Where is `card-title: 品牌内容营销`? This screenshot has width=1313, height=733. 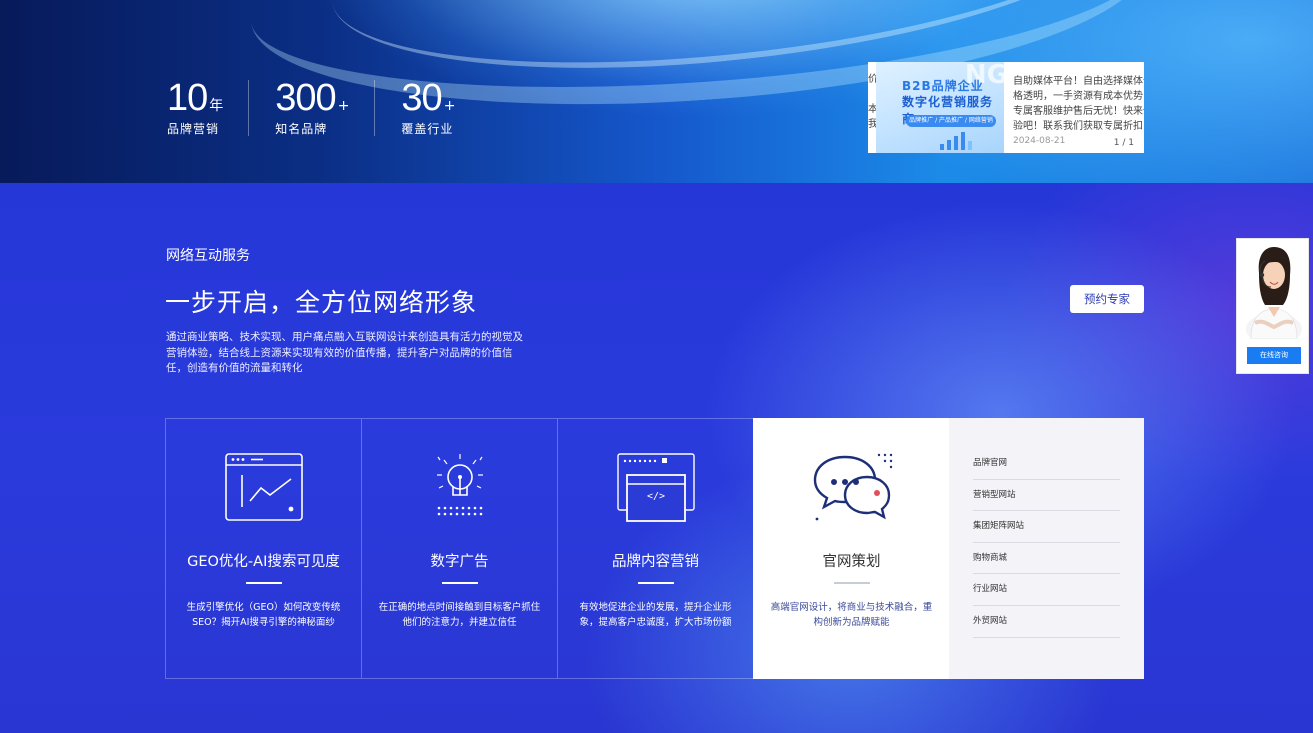
card-title: 品牌内容营销 is located at coordinates (655, 562).